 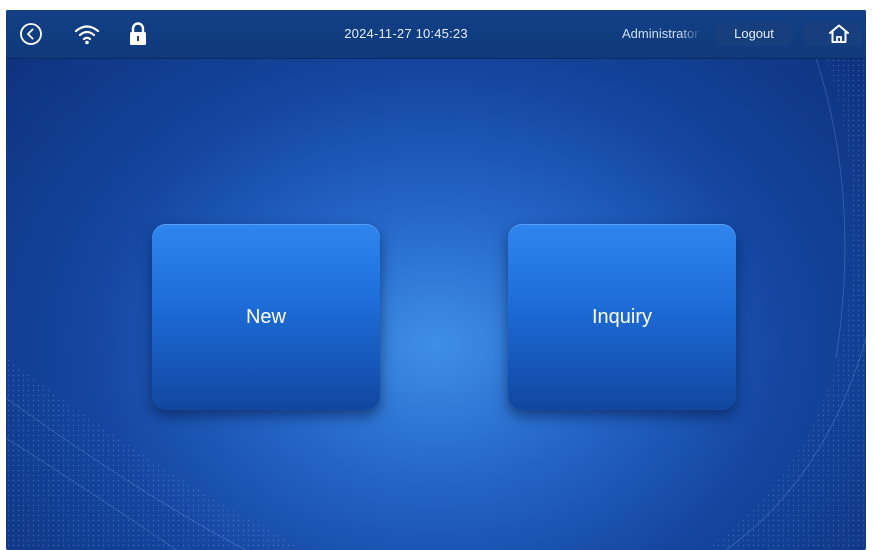 I want to click on wifi-icon, so click(x=87, y=34).